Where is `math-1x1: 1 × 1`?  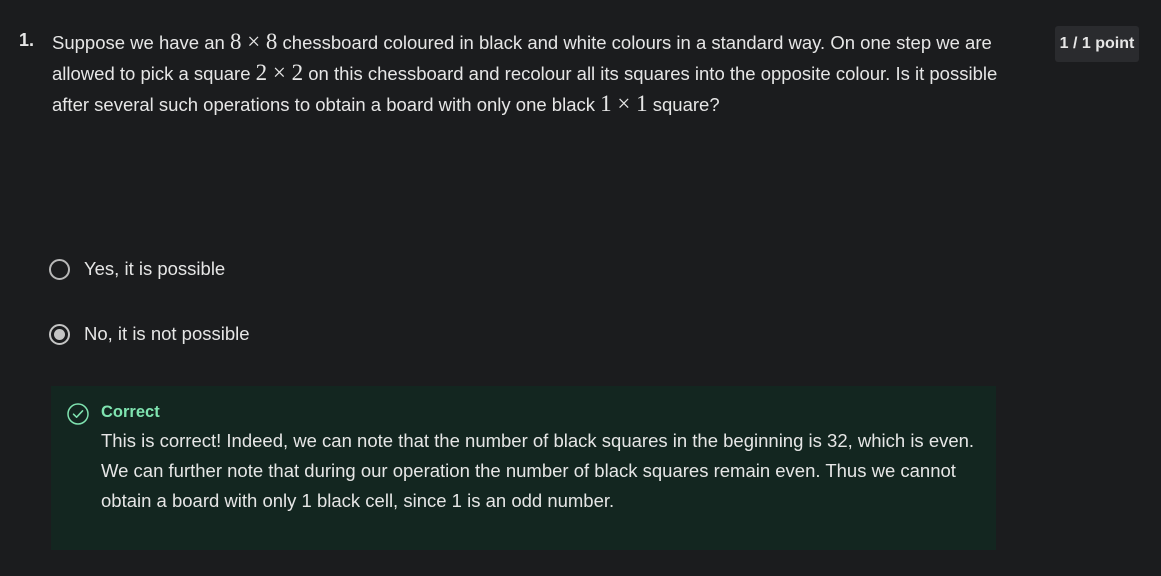
math-1x1: 1 × 1 is located at coordinates (624, 103).